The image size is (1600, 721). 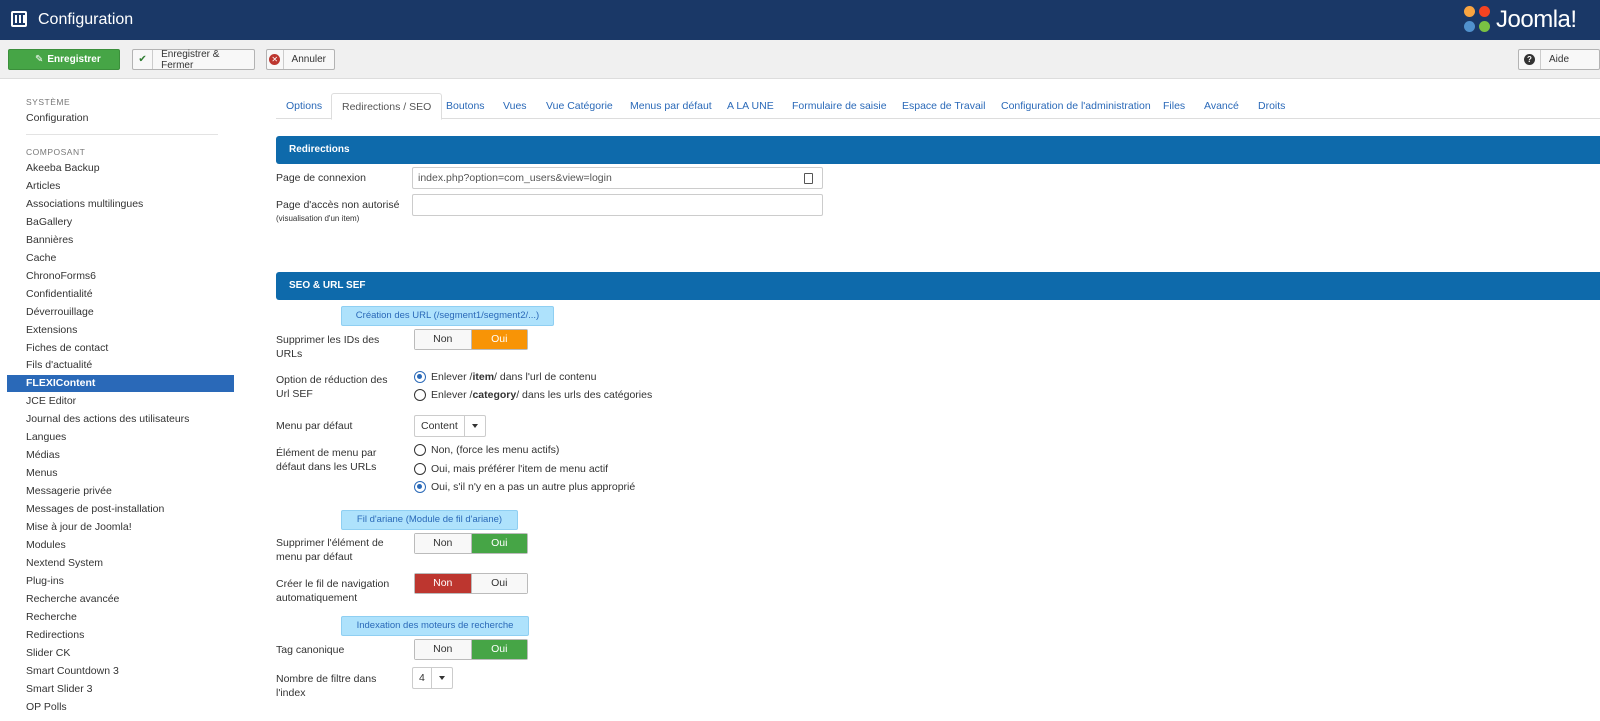 What do you see at coordinates (120, 545) in the screenshot?
I see `sidebar-item-modules: Modules` at bounding box center [120, 545].